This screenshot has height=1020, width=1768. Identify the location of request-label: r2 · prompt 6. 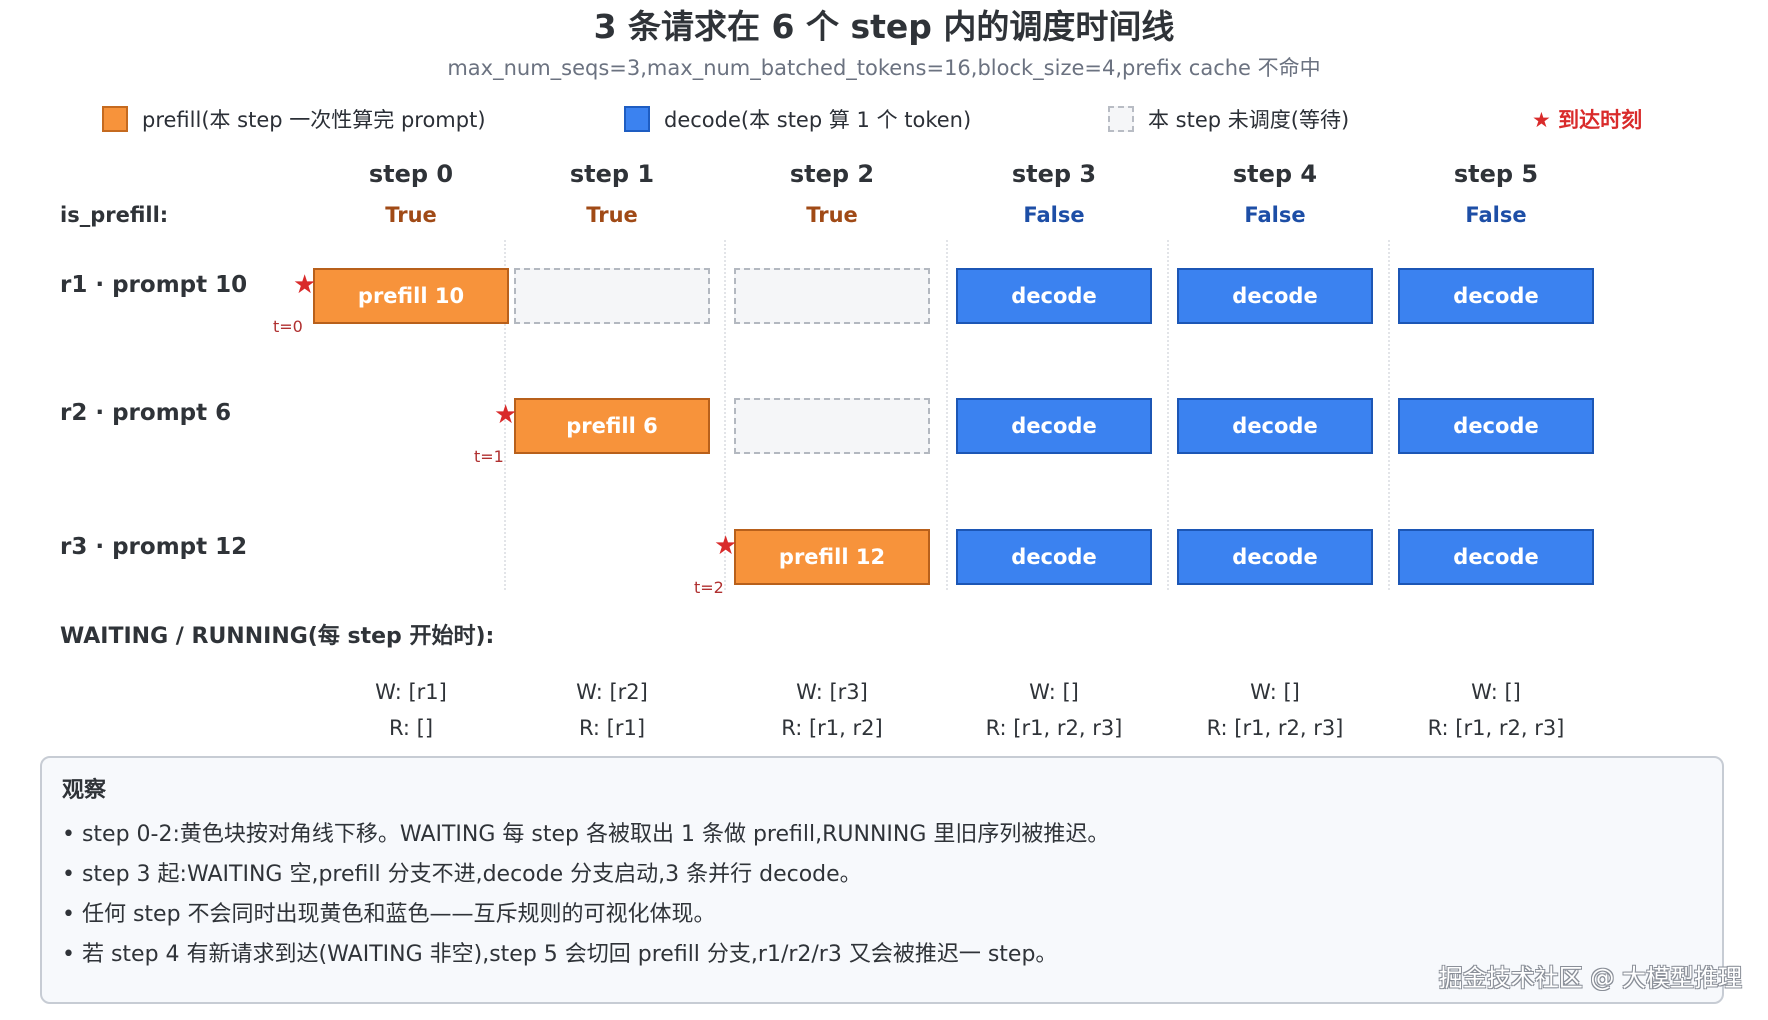
(146, 413).